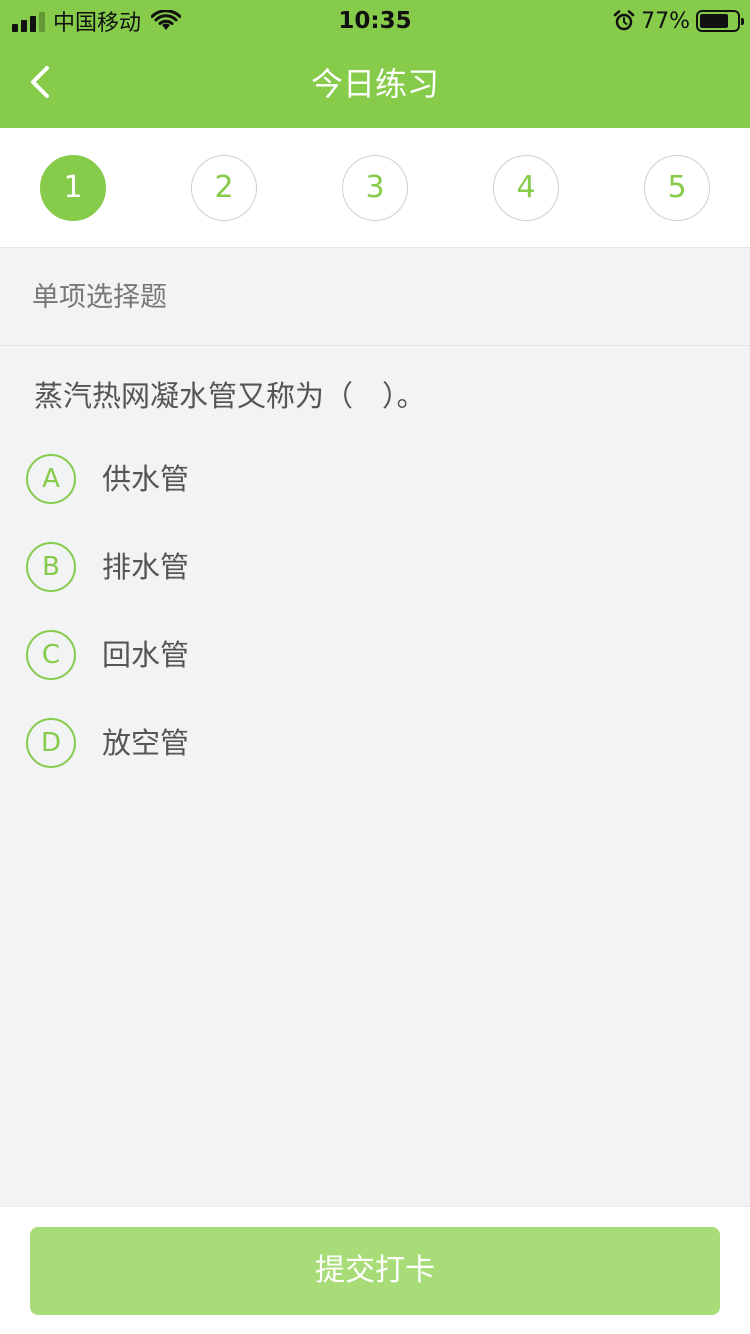 The width and height of the screenshot is (750, 1334). Describe the element at coordinates (146, 655) in the screenshot. I see `option-text: 回水管` at that location.